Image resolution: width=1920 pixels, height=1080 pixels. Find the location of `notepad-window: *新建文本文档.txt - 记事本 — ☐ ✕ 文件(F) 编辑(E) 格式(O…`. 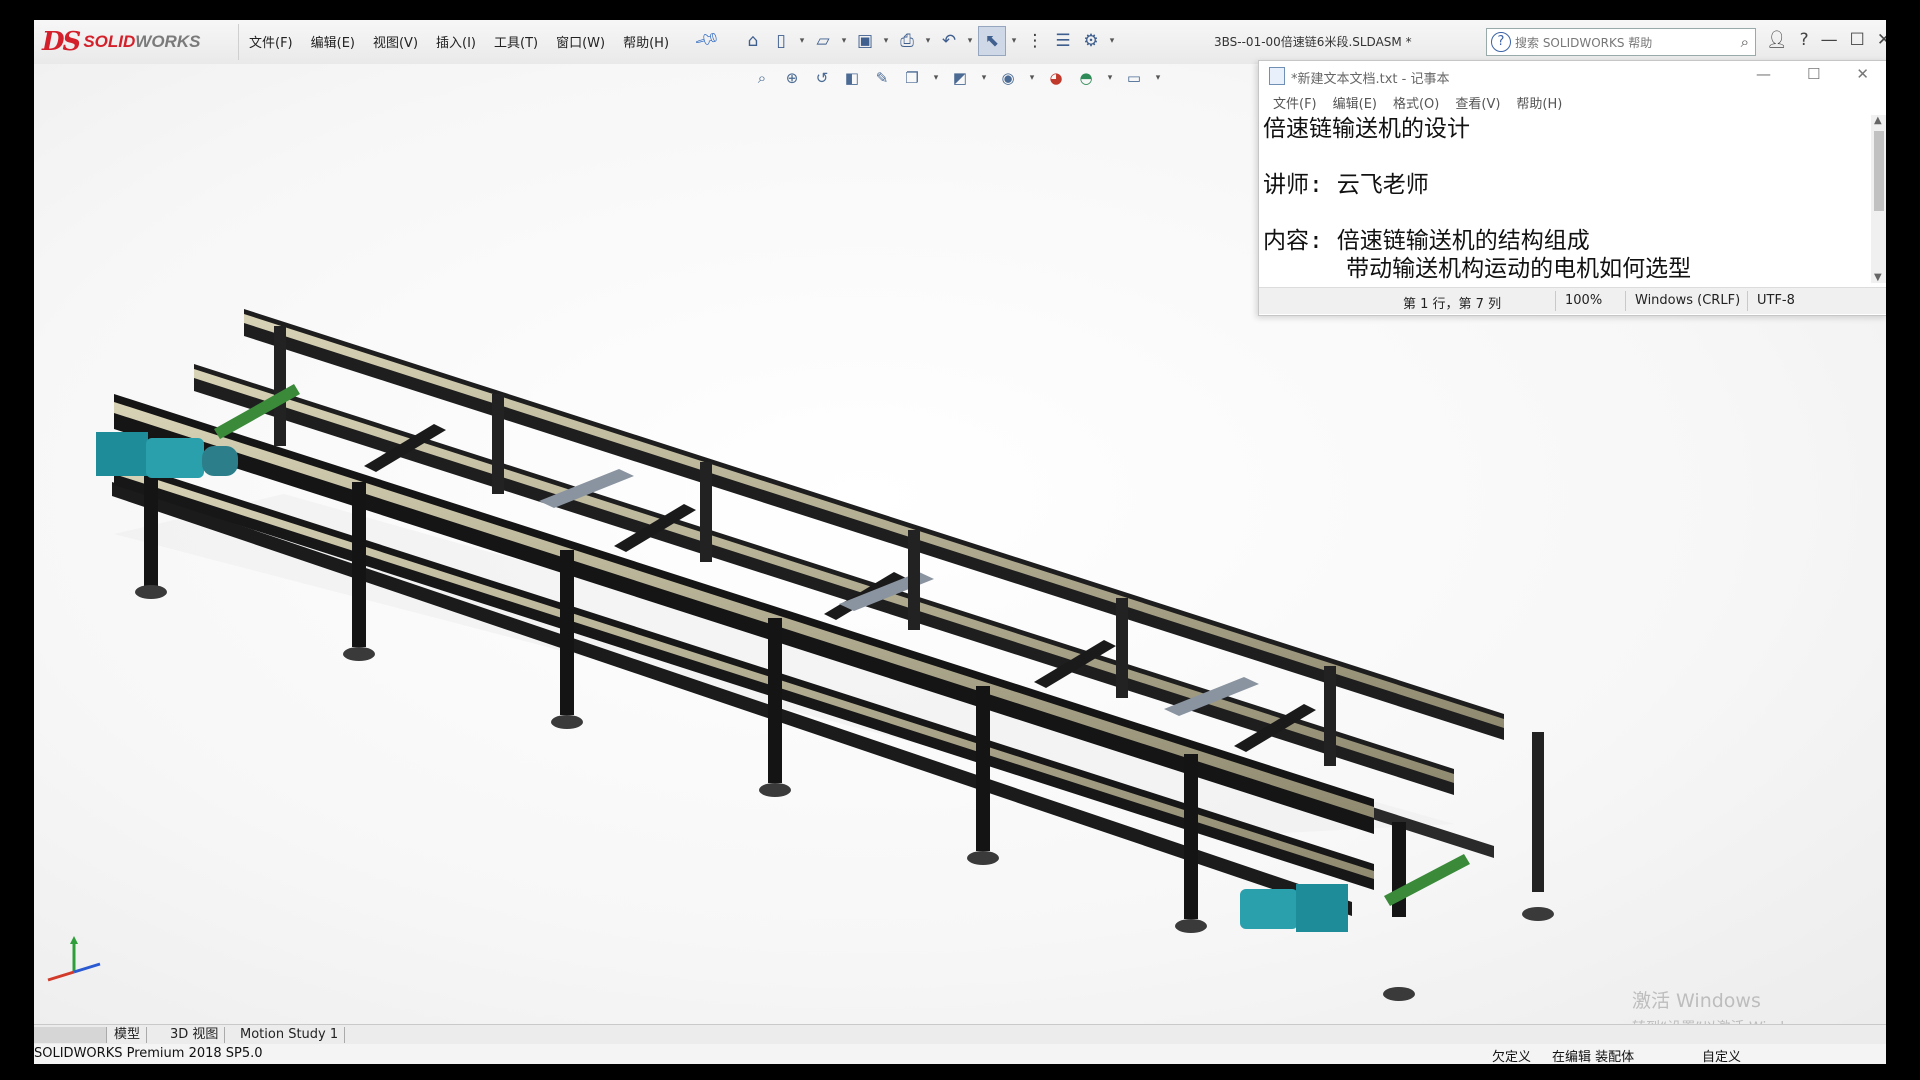

notepad-window: *新建文本文档.txt - 记事本 — ☐ ✕ 文件(F) 编辑(E) 格式(O… is located at coordinates (1572, 188).